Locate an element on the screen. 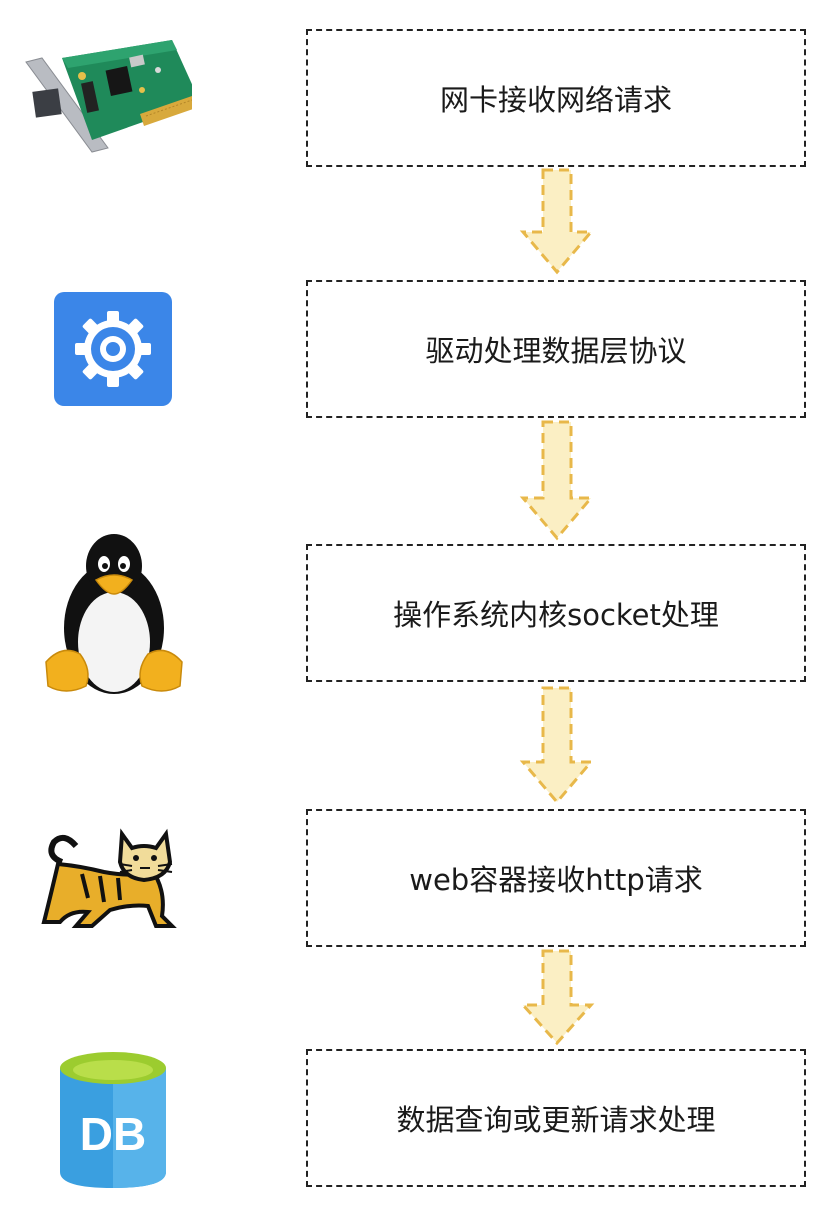 The height and width of the screenshot is (1210, 826). linux-penguin-icon is located at coordinates (114, 614).